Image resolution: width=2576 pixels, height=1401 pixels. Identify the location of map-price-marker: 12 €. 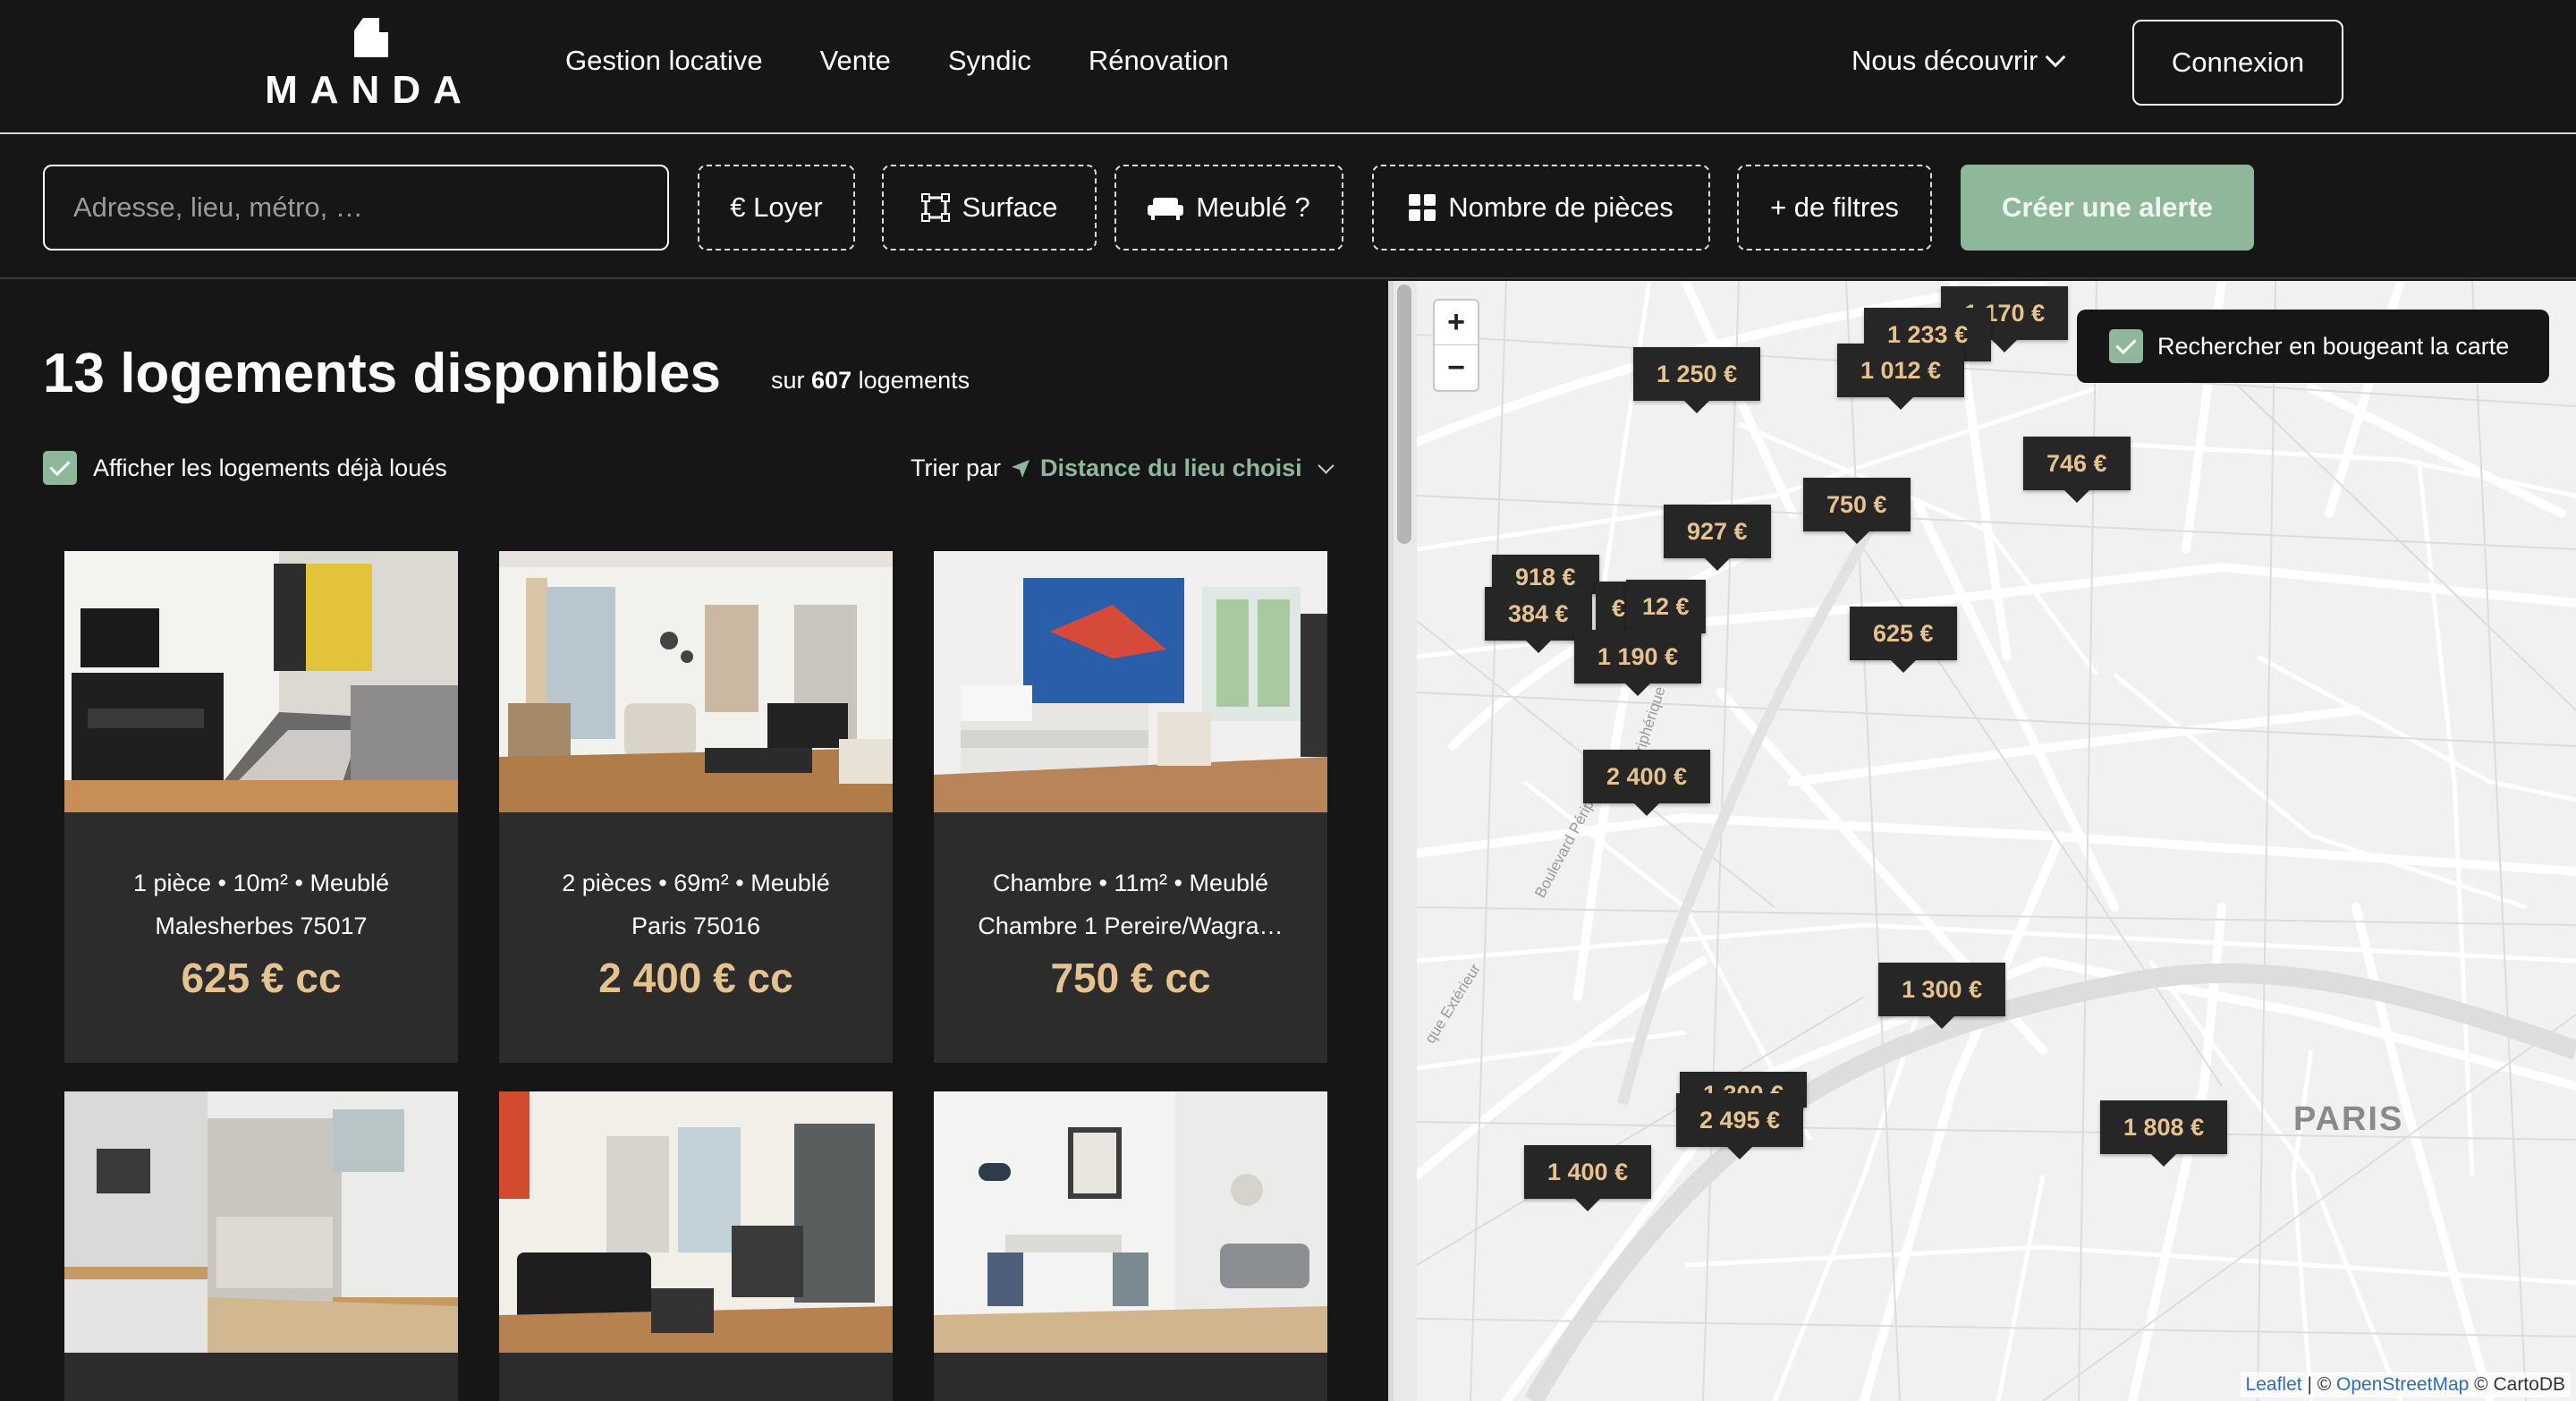
(1666, 613).